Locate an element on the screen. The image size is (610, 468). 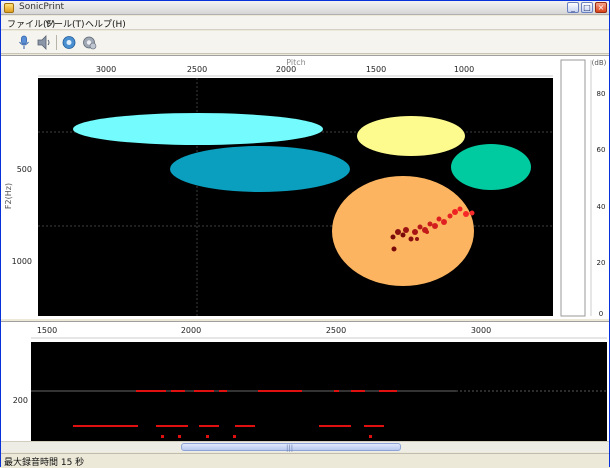
status-bar: 最大録音時間 15 秒 is located at coordinates (305, 460).